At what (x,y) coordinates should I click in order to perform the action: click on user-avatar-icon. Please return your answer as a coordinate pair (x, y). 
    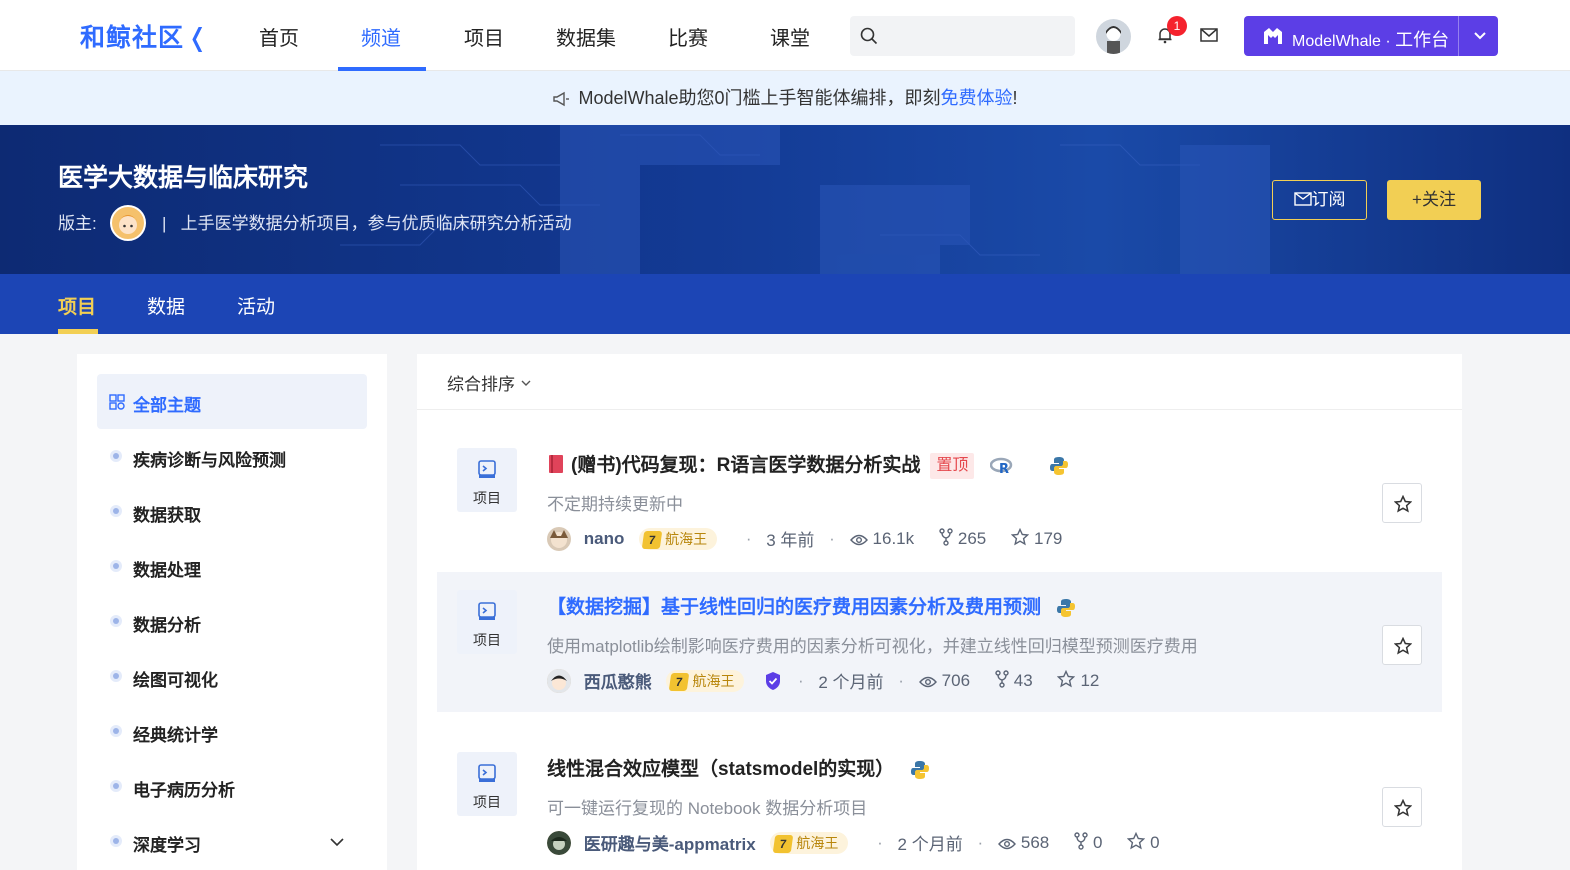
    Looking at the image, I should click on (1113, 40).